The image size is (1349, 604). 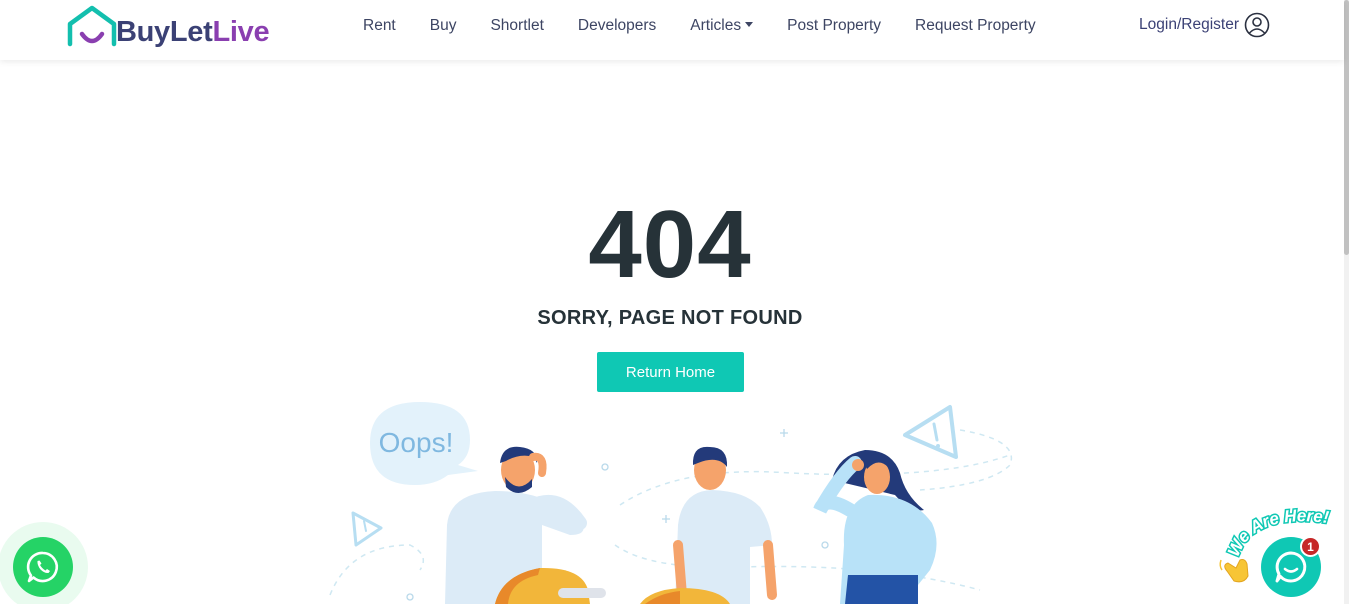 What do you see at coordinates (164, 31) in the screenshot?
I see `brand-name-part1: BuyLet` at bounding box center [164, 31].